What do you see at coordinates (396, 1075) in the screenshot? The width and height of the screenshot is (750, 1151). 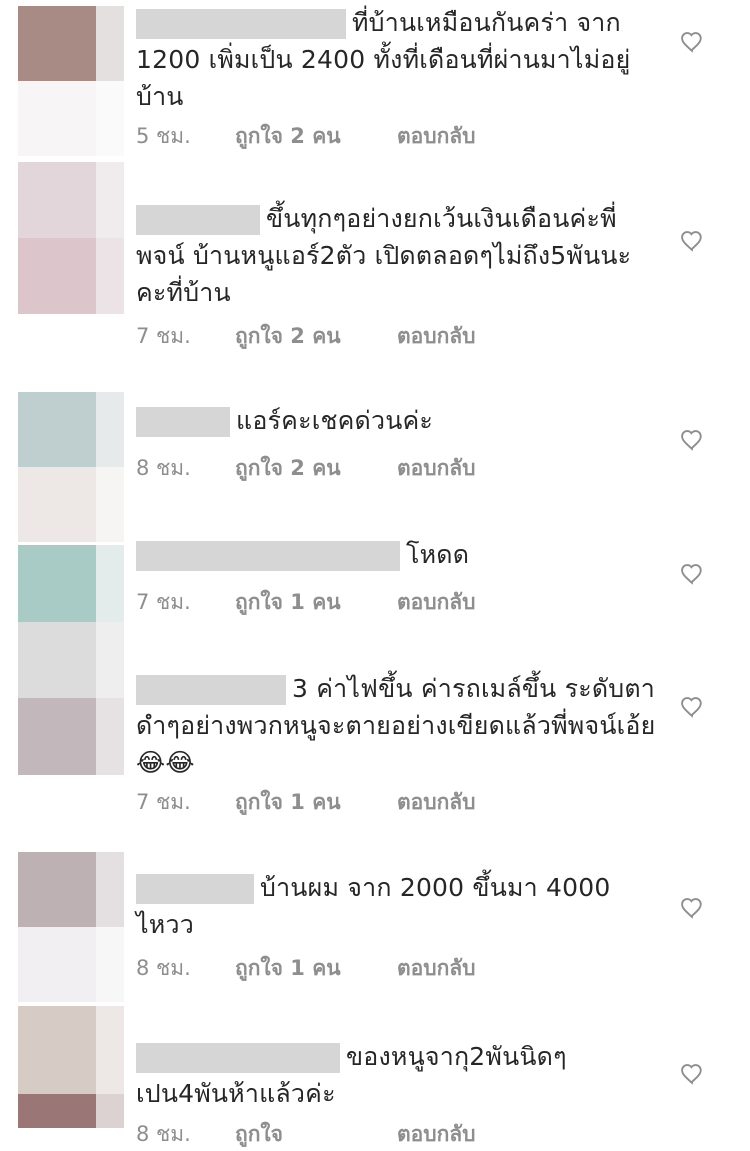 I see `comment-text: ของหนูจากุ2พันนิดๆ เปน4พันห้าแล้วค่ะ` at bounding box center [396, 1075].